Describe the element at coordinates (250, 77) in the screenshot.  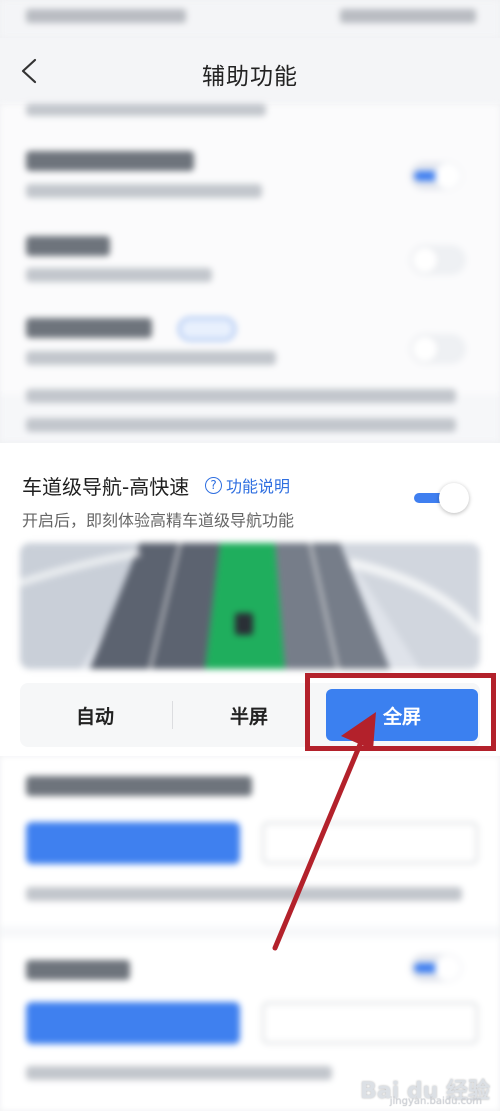
I see `page-title: 辅助功能` at that location.